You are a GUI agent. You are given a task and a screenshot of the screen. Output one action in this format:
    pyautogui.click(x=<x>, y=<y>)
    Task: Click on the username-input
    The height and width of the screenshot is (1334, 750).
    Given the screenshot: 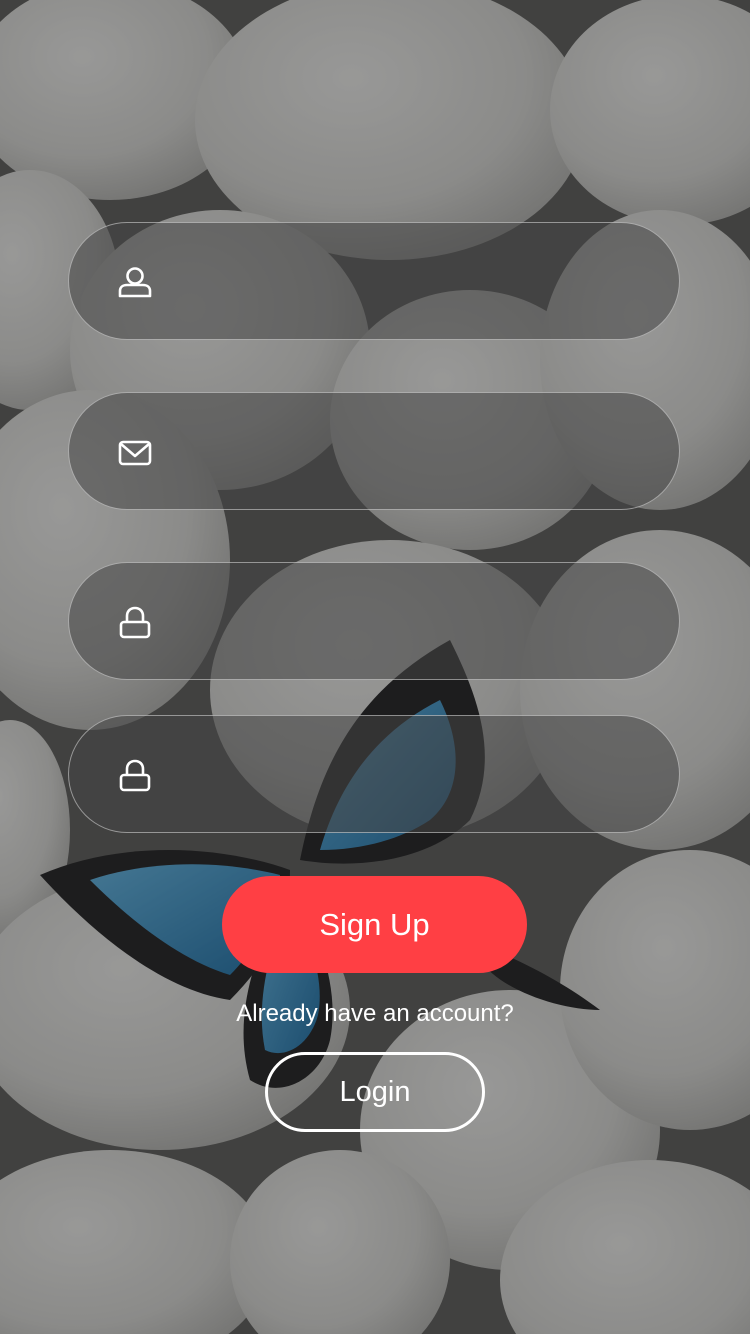 What is the action you would take?
    pyautogui.click(x=416, y=281)
    